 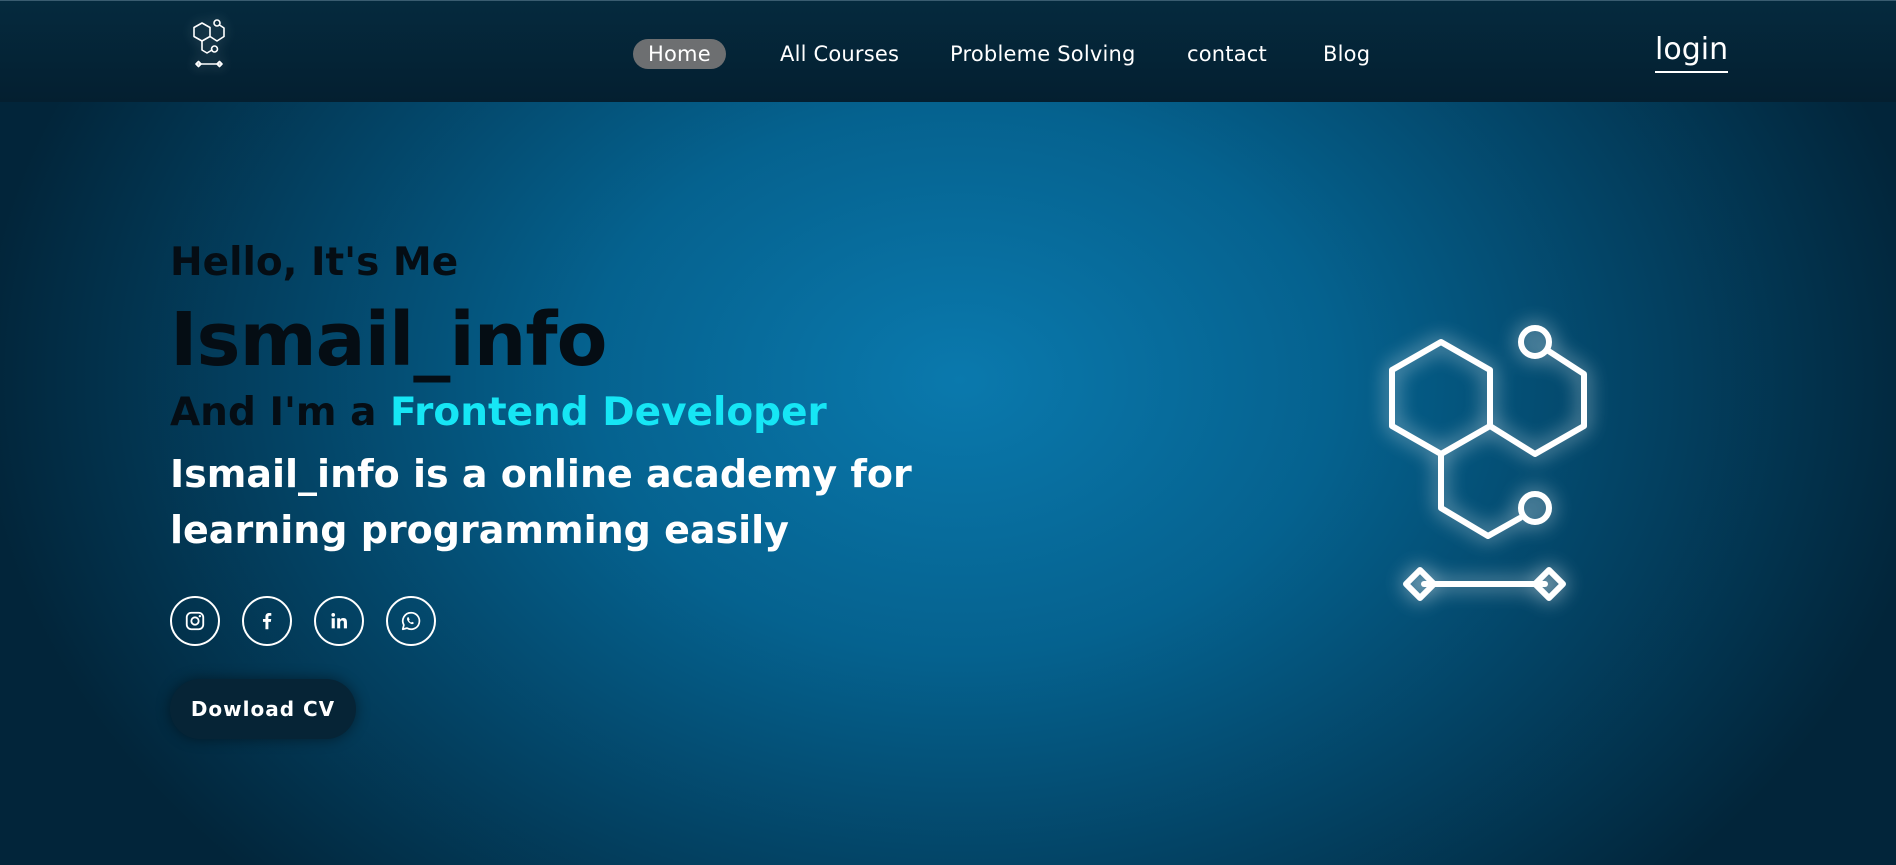 I want to click on facebook-button, so click(x=267, y=621).